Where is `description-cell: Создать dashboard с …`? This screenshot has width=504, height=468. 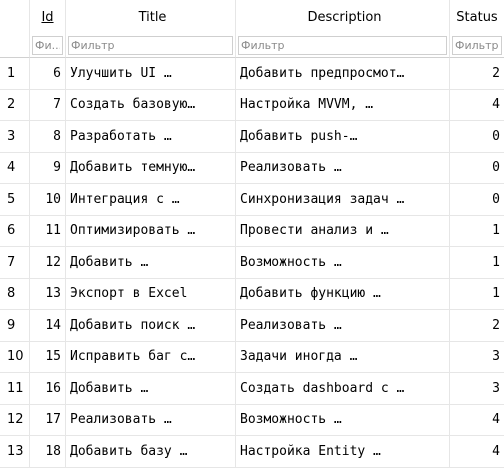
description-cell: Создать dashboard с … is located at coordinates (343, 389).